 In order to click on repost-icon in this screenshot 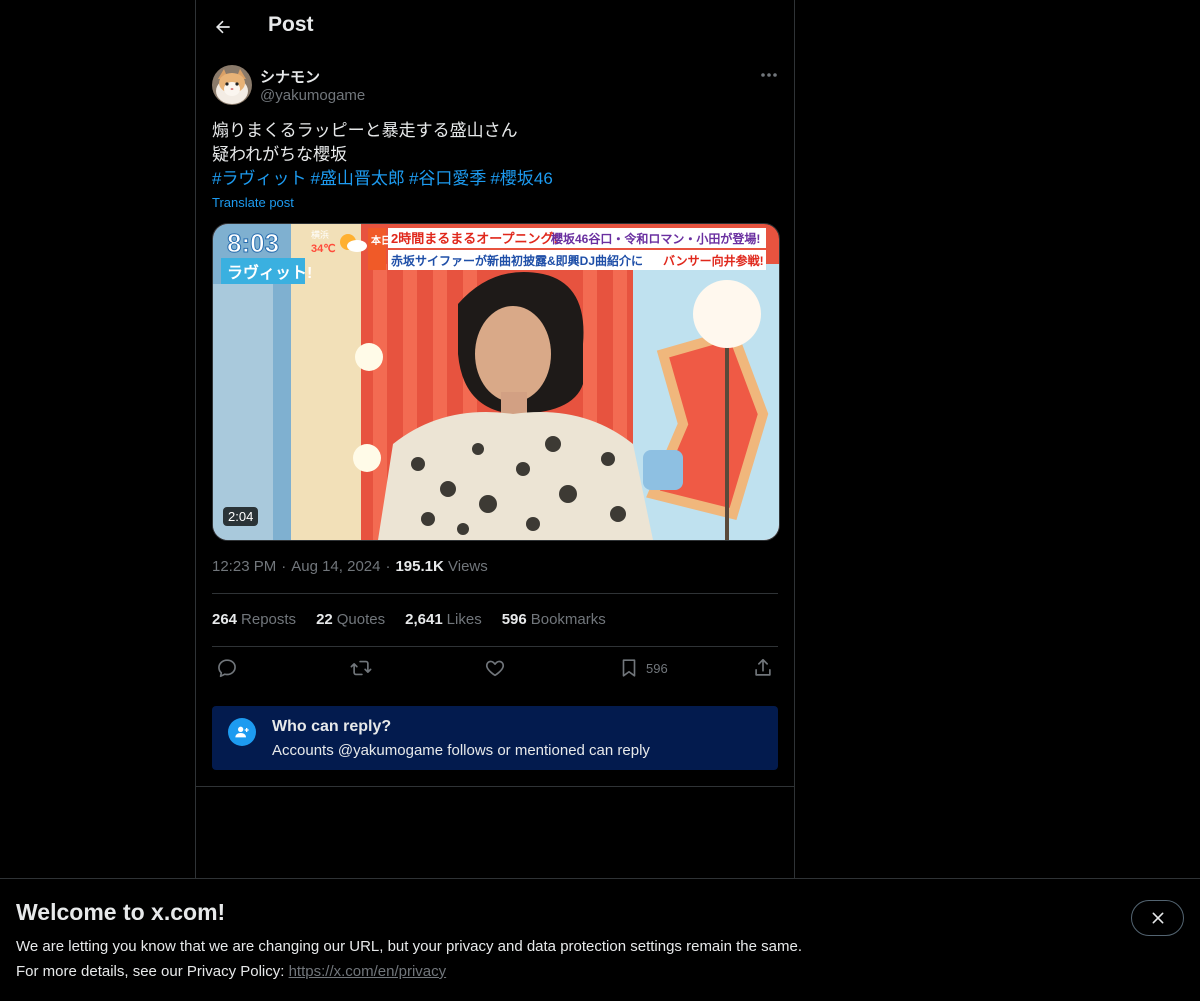, I will do `click(361, 668)`.